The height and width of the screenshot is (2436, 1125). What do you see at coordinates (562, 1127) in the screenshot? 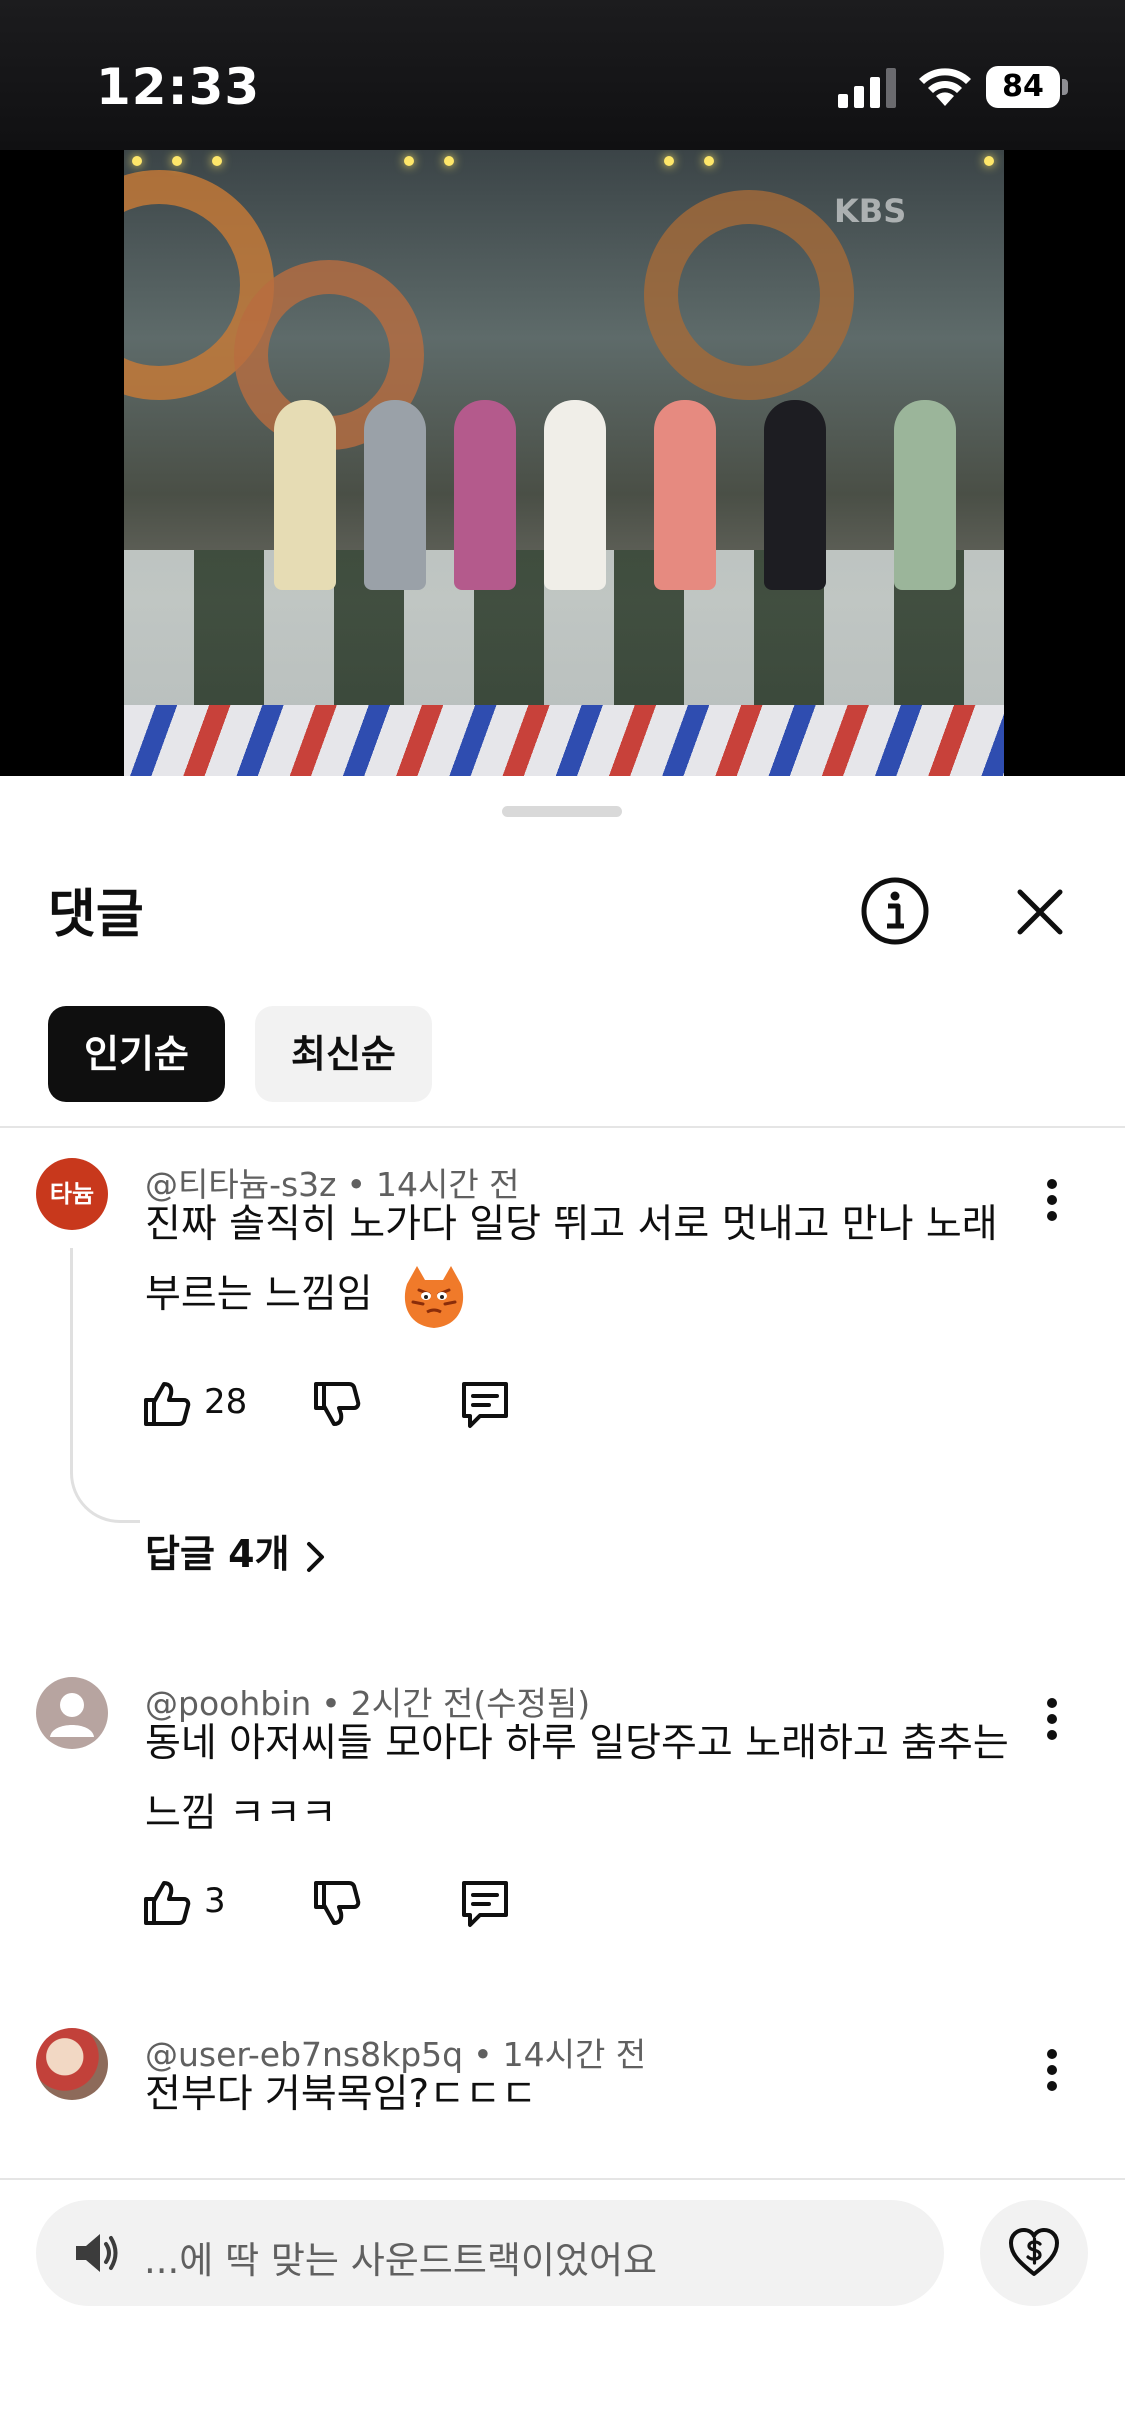
I see `divider` at bounding box center [562, 1127].